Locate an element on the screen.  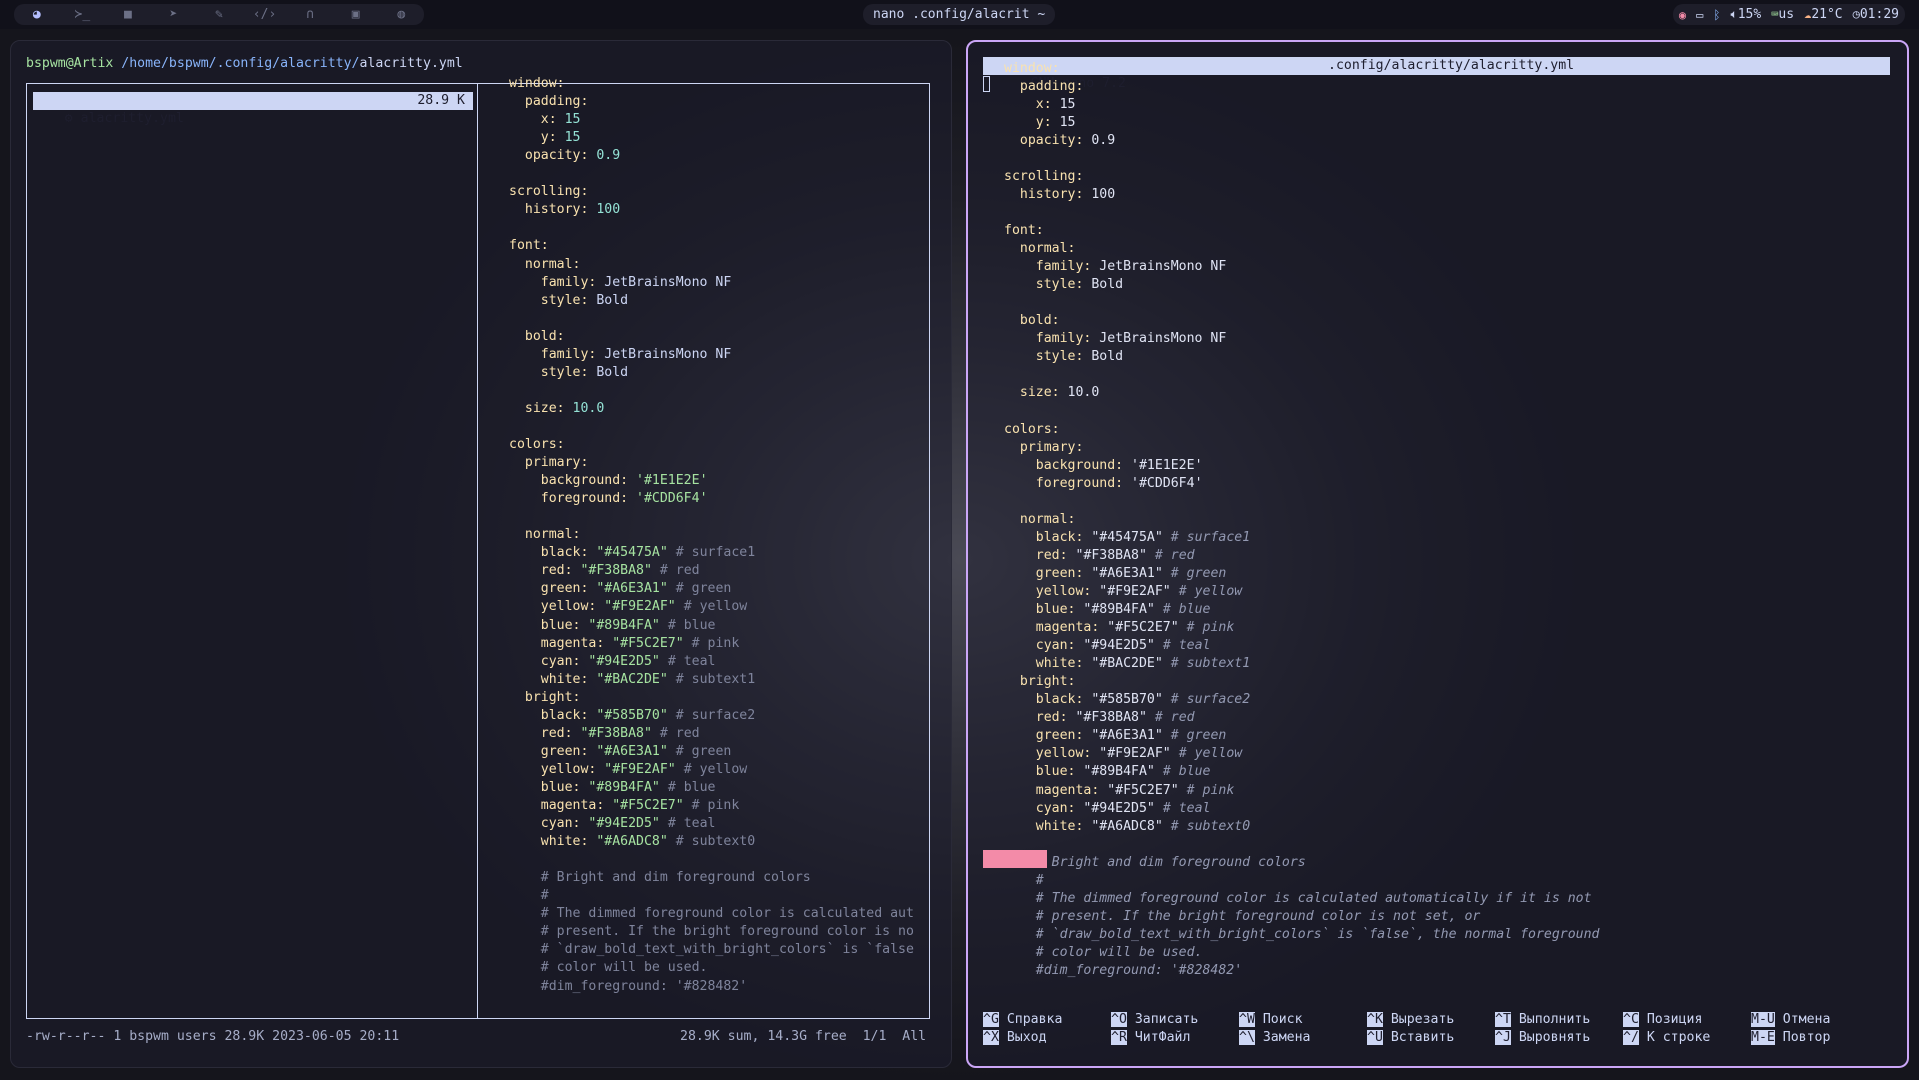
workspace-switcher: ◕ ≻_ ■ ➤ ✎ ‹/› ∩ ▣ ◍ is located at coordinates (219, 14).